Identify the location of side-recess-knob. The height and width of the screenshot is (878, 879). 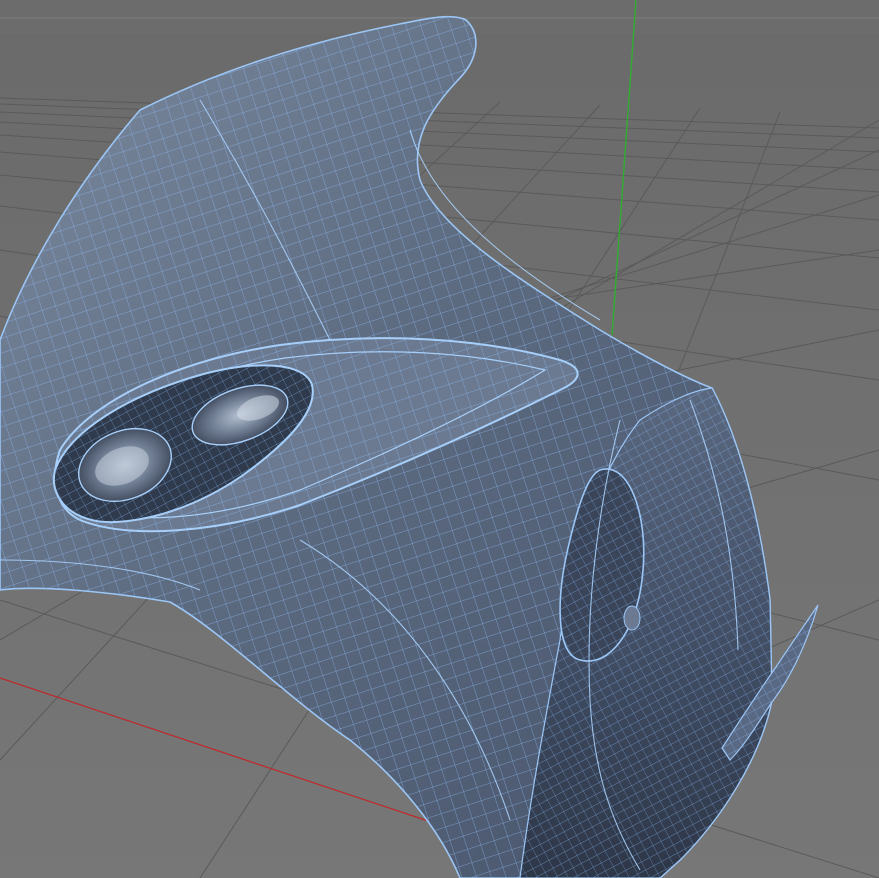
(632, 618).